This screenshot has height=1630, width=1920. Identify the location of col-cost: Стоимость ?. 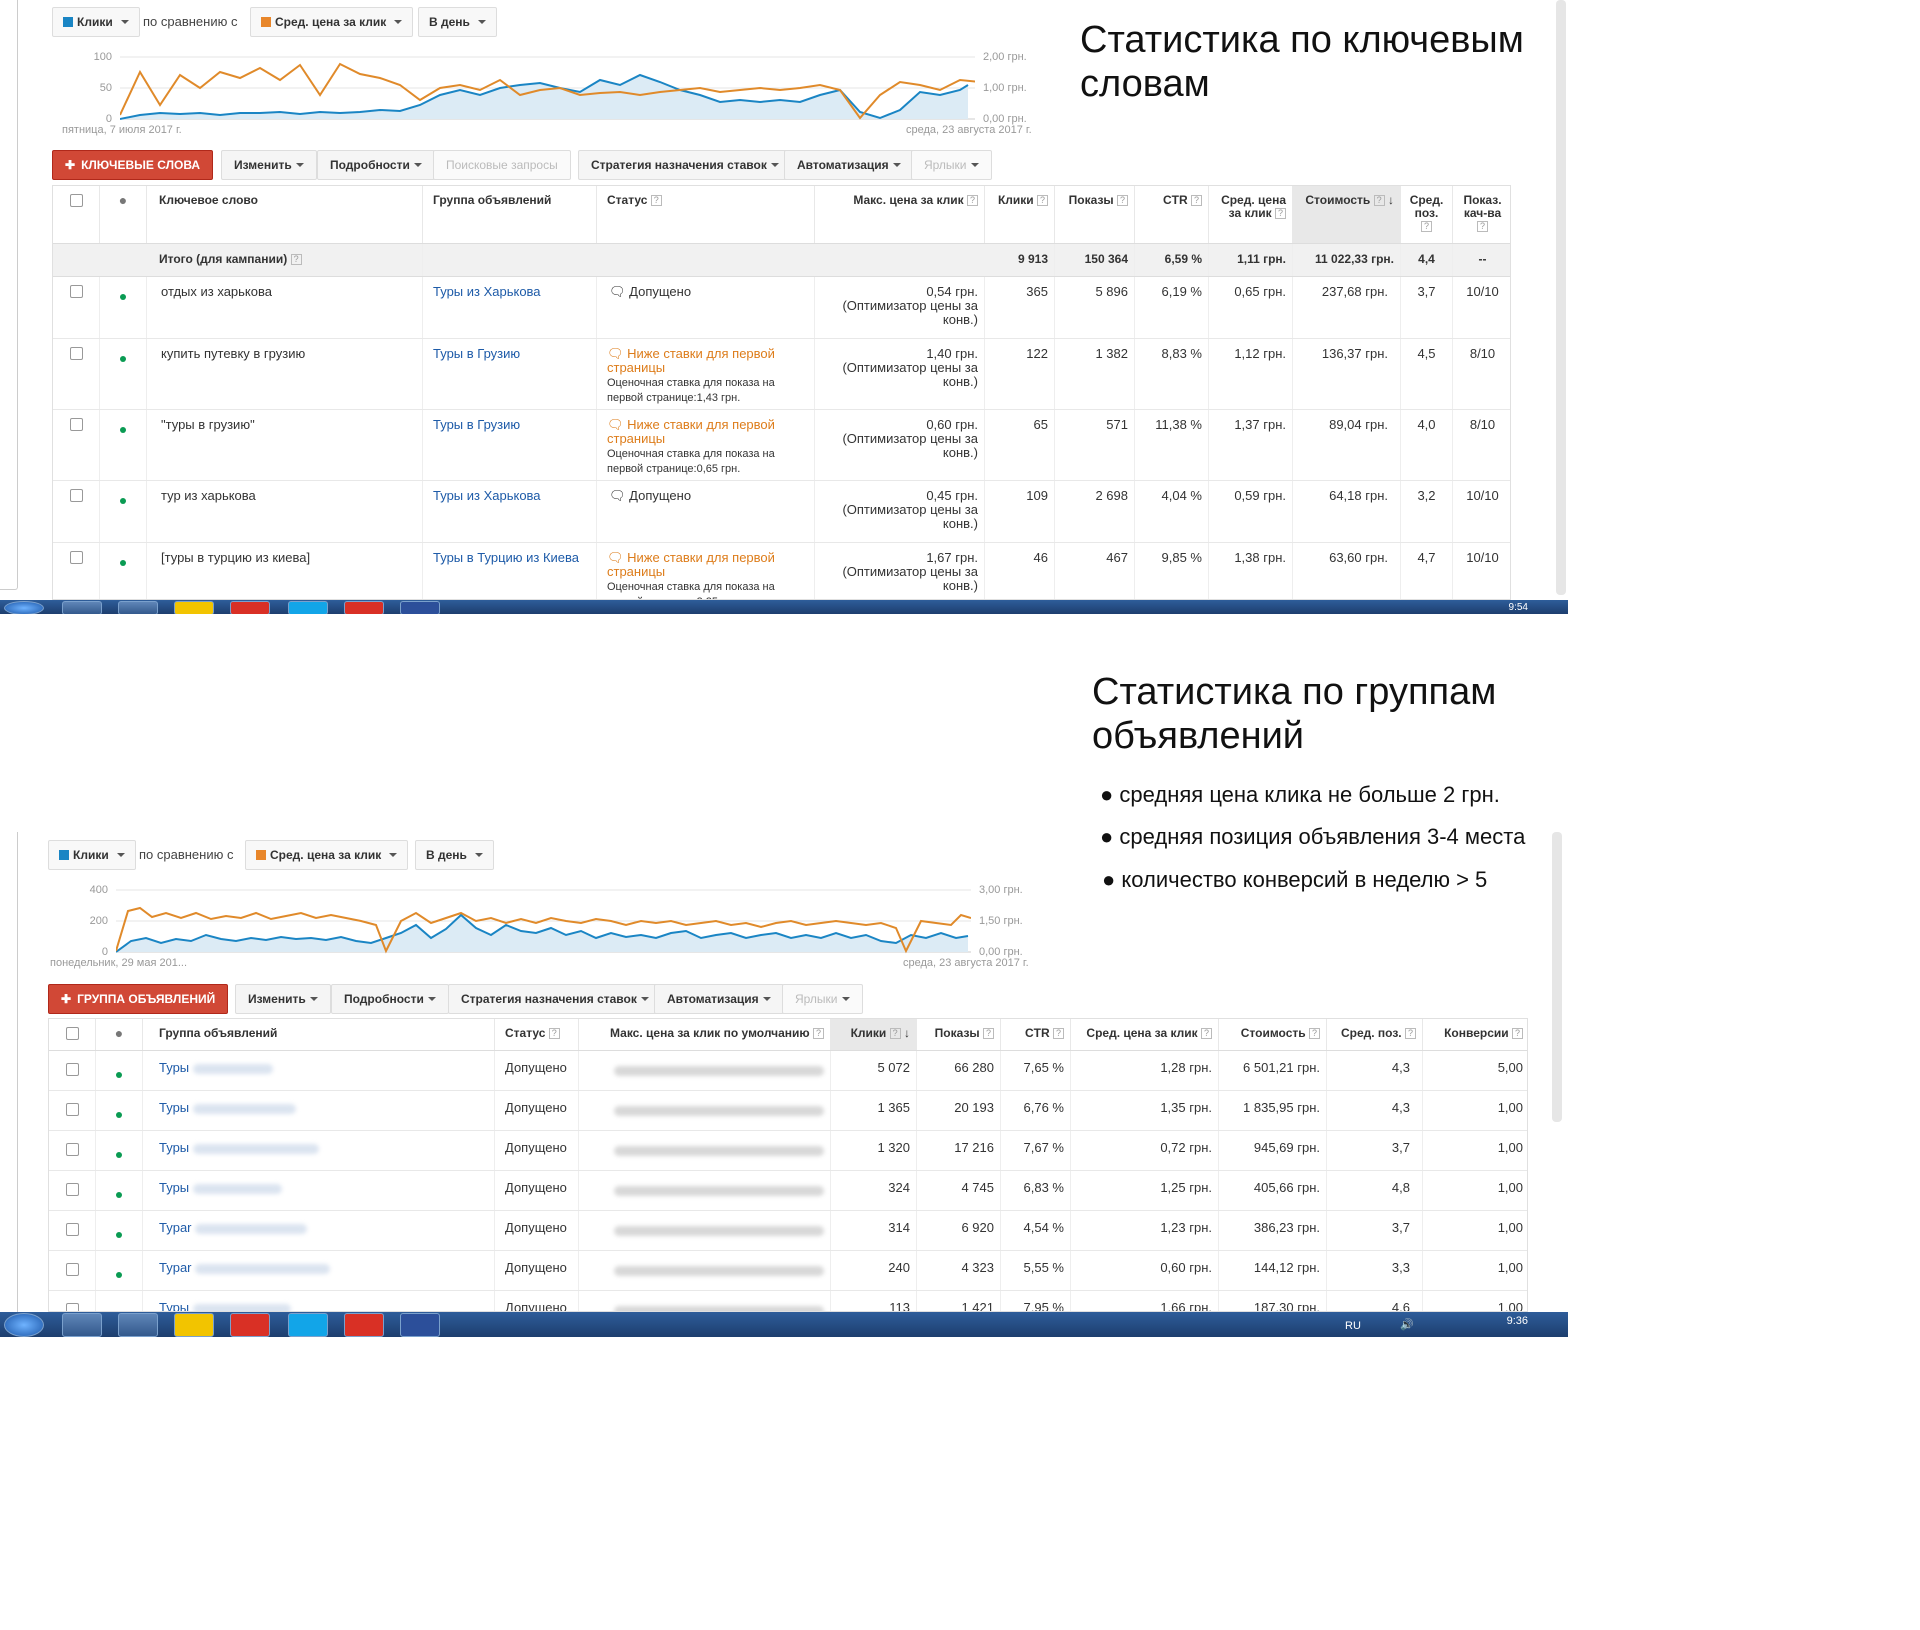
(1273, 1034).